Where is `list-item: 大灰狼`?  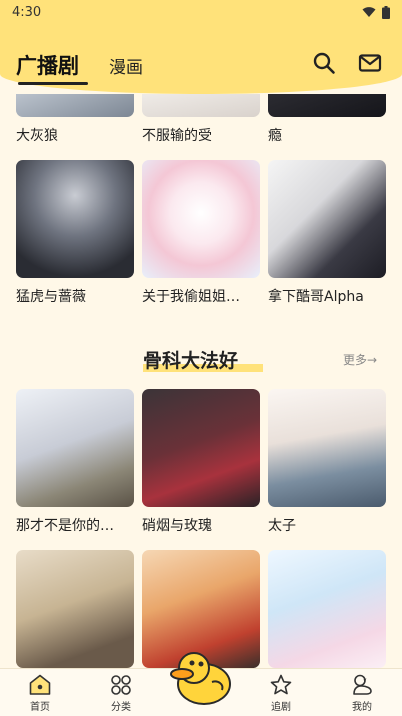 list-item: 大灰狼 is located at coordinates (75, 119).